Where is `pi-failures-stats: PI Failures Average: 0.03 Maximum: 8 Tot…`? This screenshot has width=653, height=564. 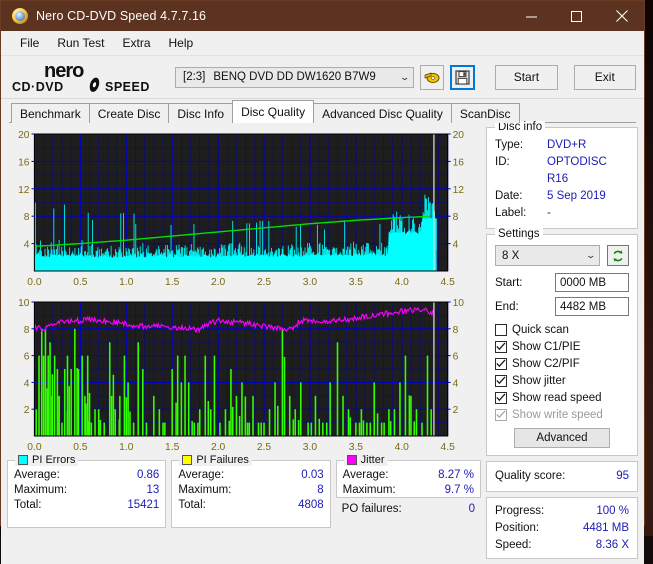
pi-failures-stats: PI Failures Average: 0.03 Maximum: 8 Tot… is located at coordinates (251, 491).